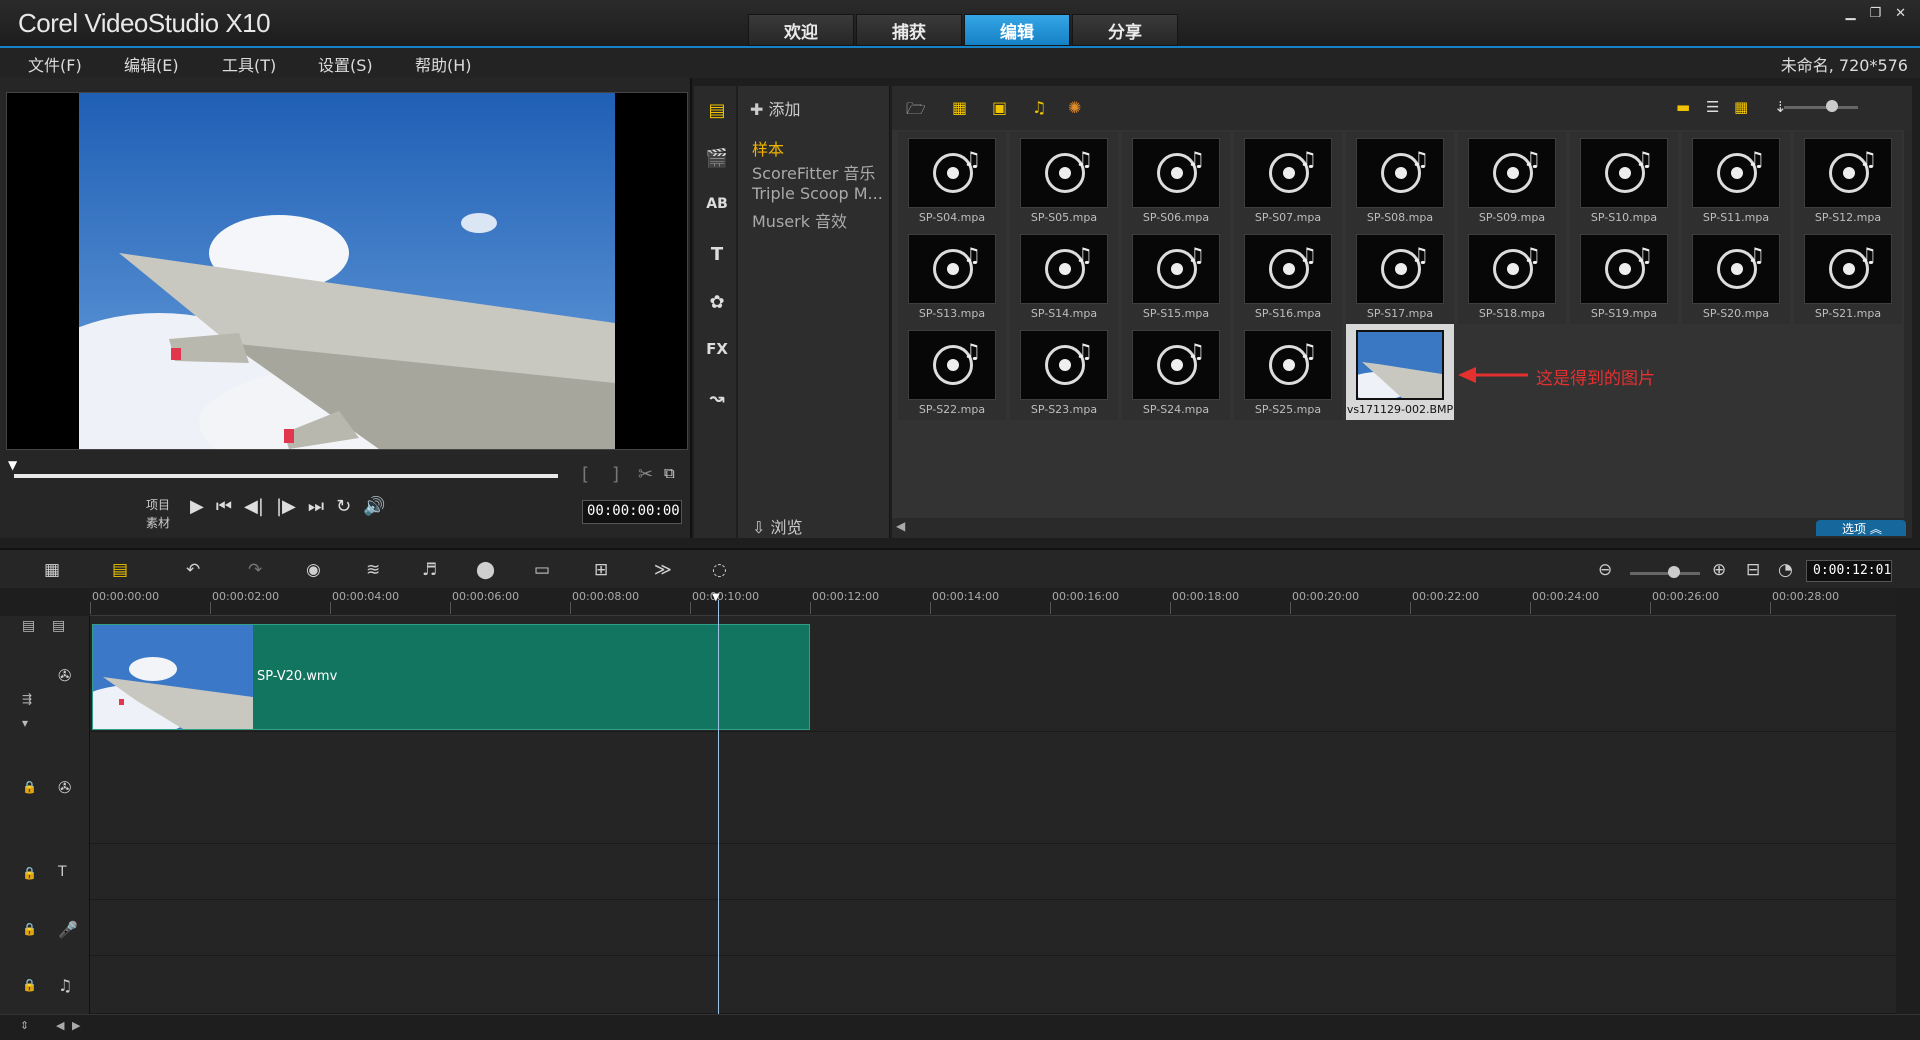 The height and width of the screenshot is (1040, 1920). What do you see at coordinates (52, 570) in the screenshot?
I see `storyboard-view-icon: ▦` at bounding box center [52, 570].